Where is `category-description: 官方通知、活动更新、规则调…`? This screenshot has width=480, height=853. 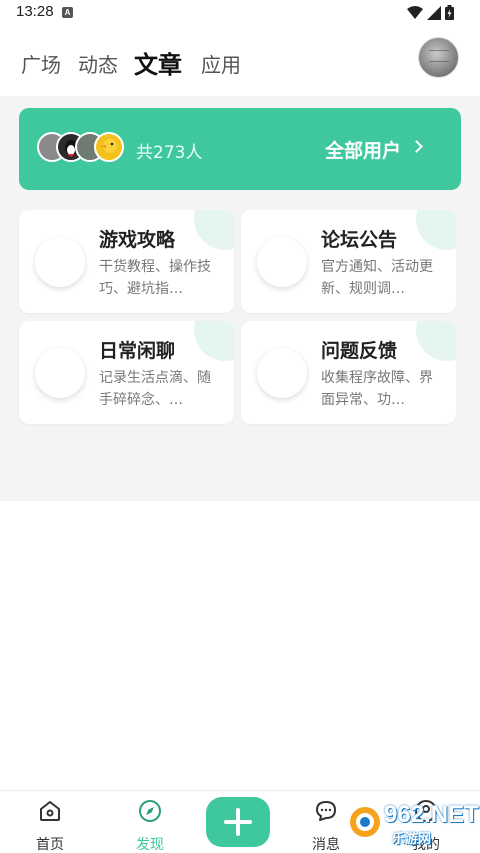 category-description: 官方通知、活动更新、规则调… is located at coordinates (377, 278).